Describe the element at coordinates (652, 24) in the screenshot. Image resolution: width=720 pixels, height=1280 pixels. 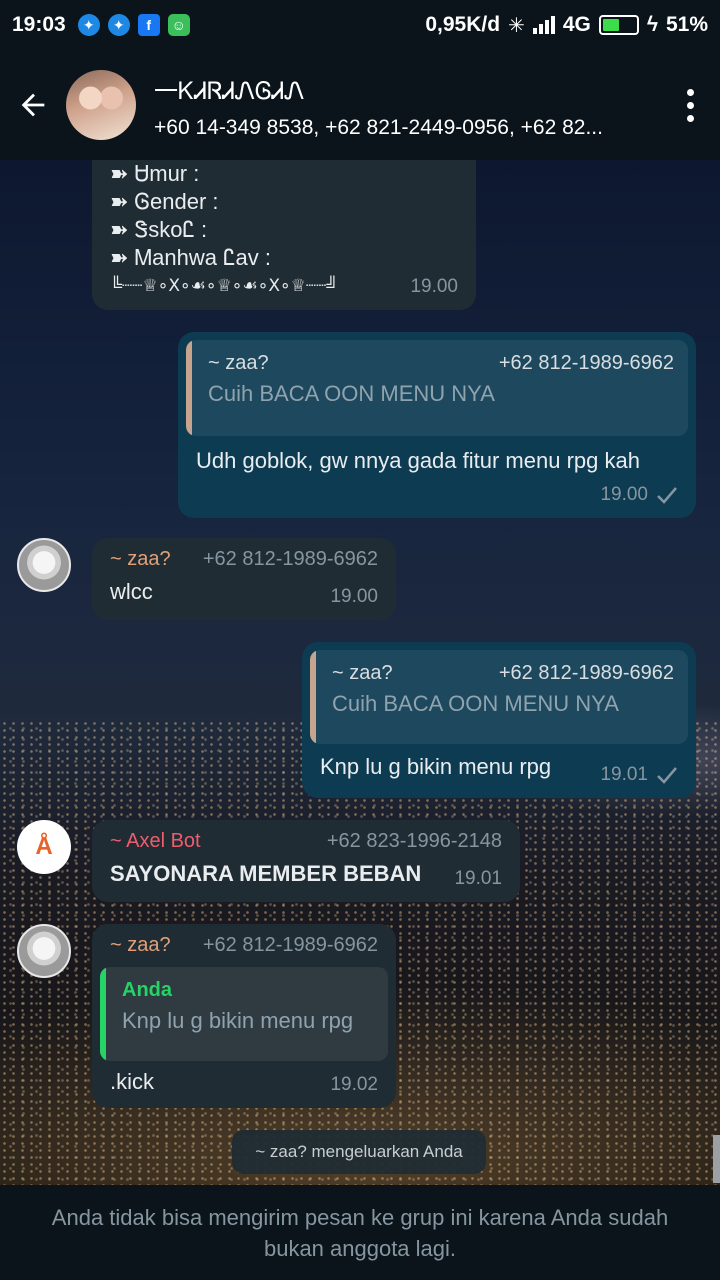
I see `charging-icon: ϟ` at that location.